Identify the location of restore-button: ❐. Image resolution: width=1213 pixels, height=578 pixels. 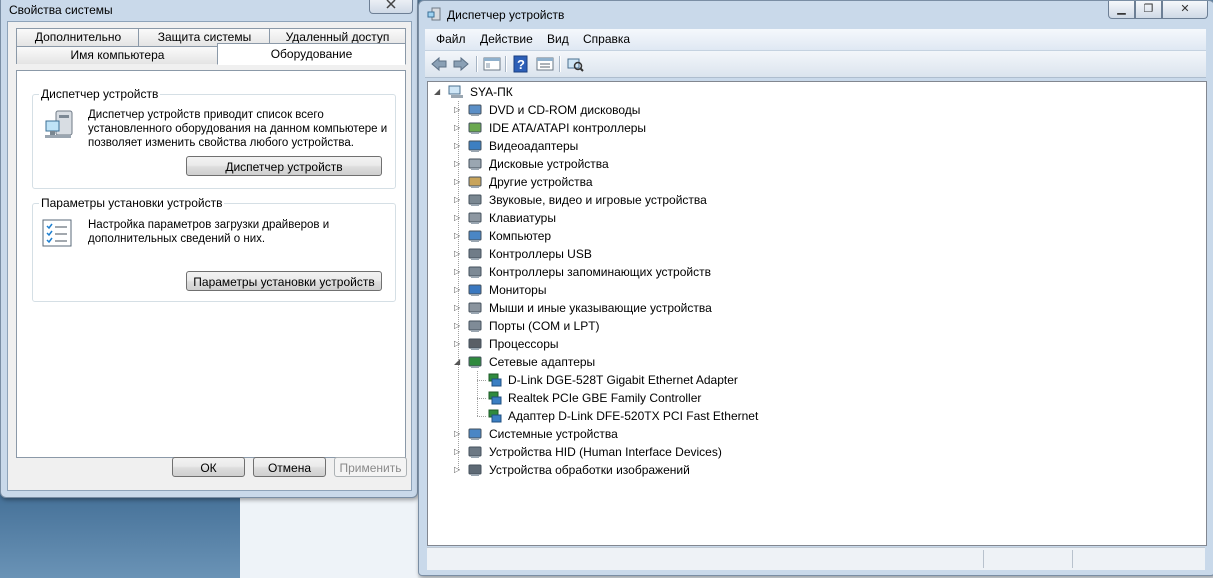
(1148, 10).